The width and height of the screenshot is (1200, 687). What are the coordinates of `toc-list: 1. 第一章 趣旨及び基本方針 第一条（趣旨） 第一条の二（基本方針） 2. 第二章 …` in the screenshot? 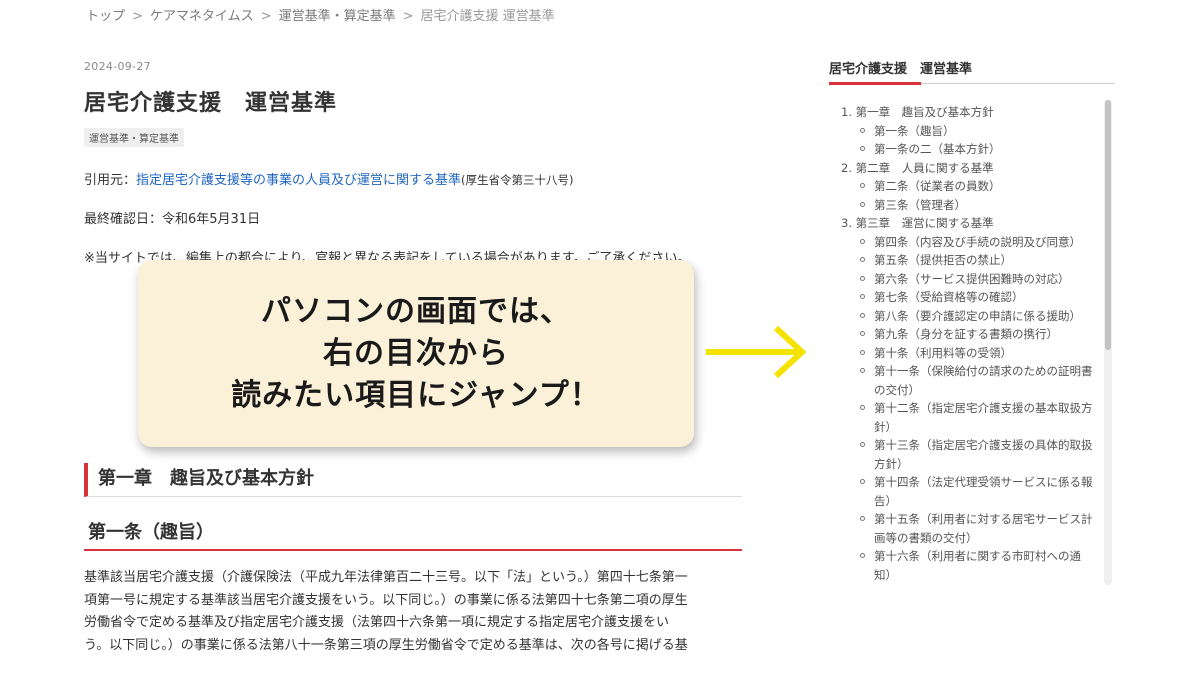 It's located at (969, 343).